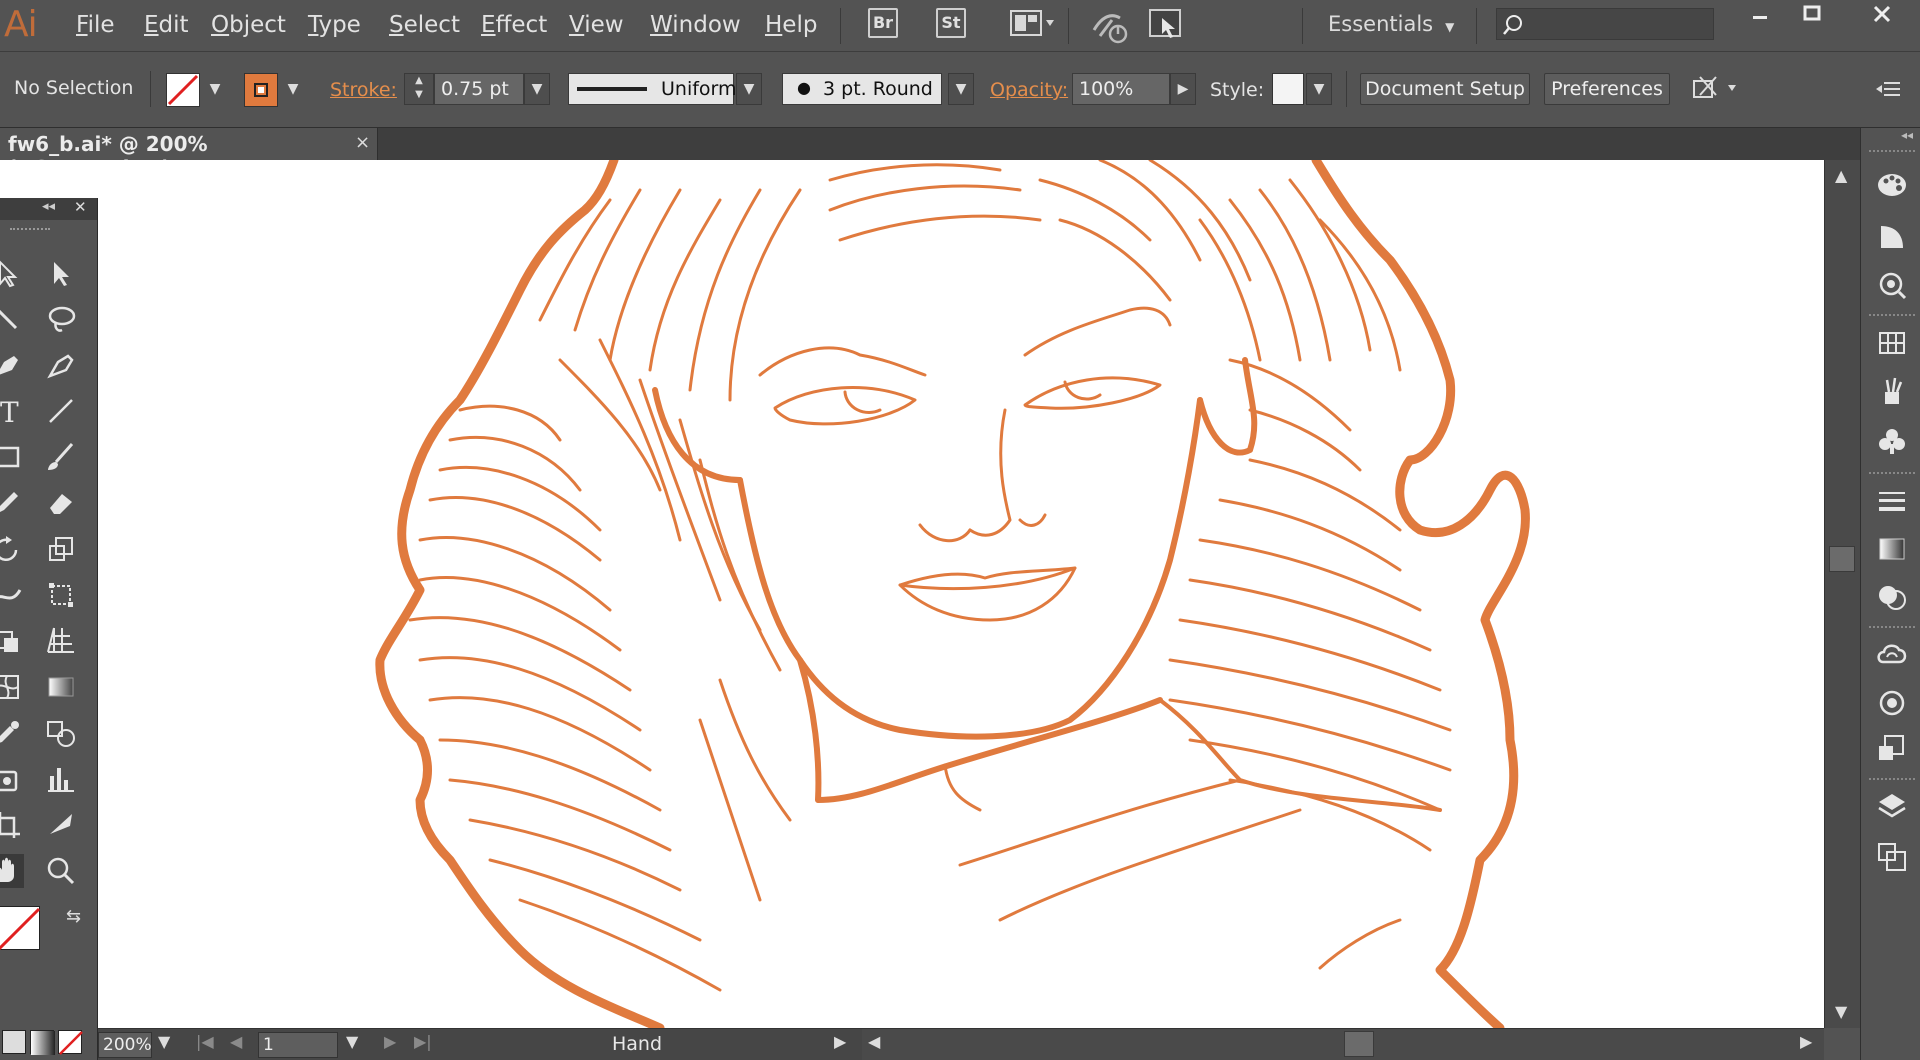 The image size is (1920, 1060). I want to click on zoom-dropdown-icon: ▼, so click(164, 1041).